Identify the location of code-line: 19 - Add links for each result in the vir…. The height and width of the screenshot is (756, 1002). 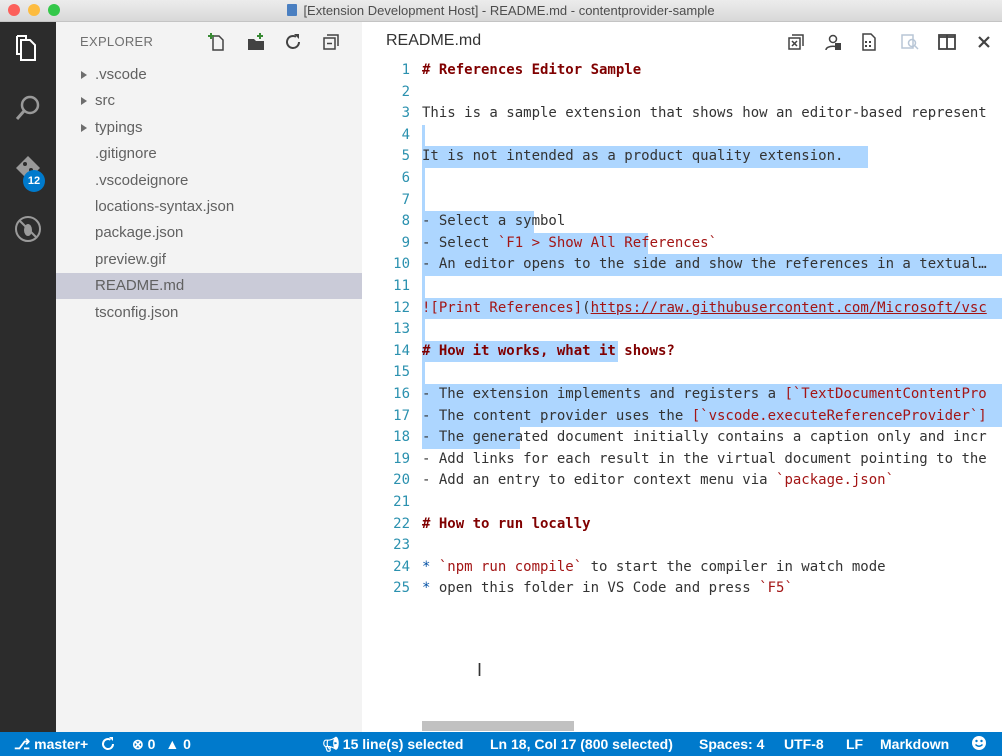
(682, 460).